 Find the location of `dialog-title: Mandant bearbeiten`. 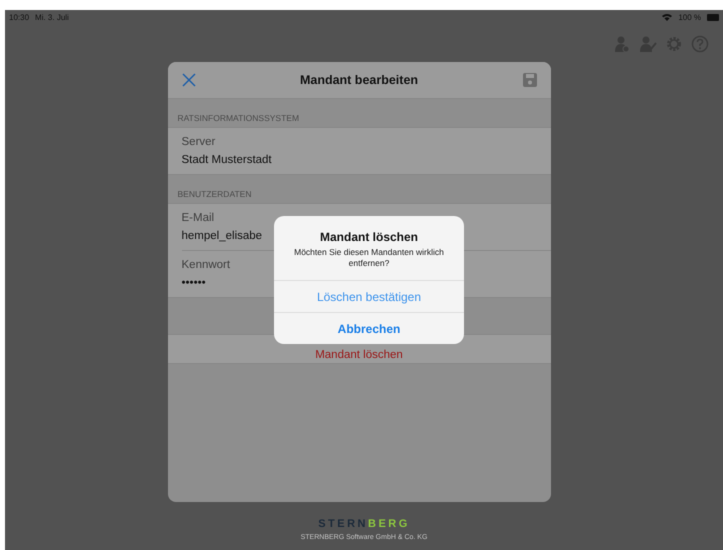

dialog-title: Mandant bearbeiten is located at coordinates (359, 80).